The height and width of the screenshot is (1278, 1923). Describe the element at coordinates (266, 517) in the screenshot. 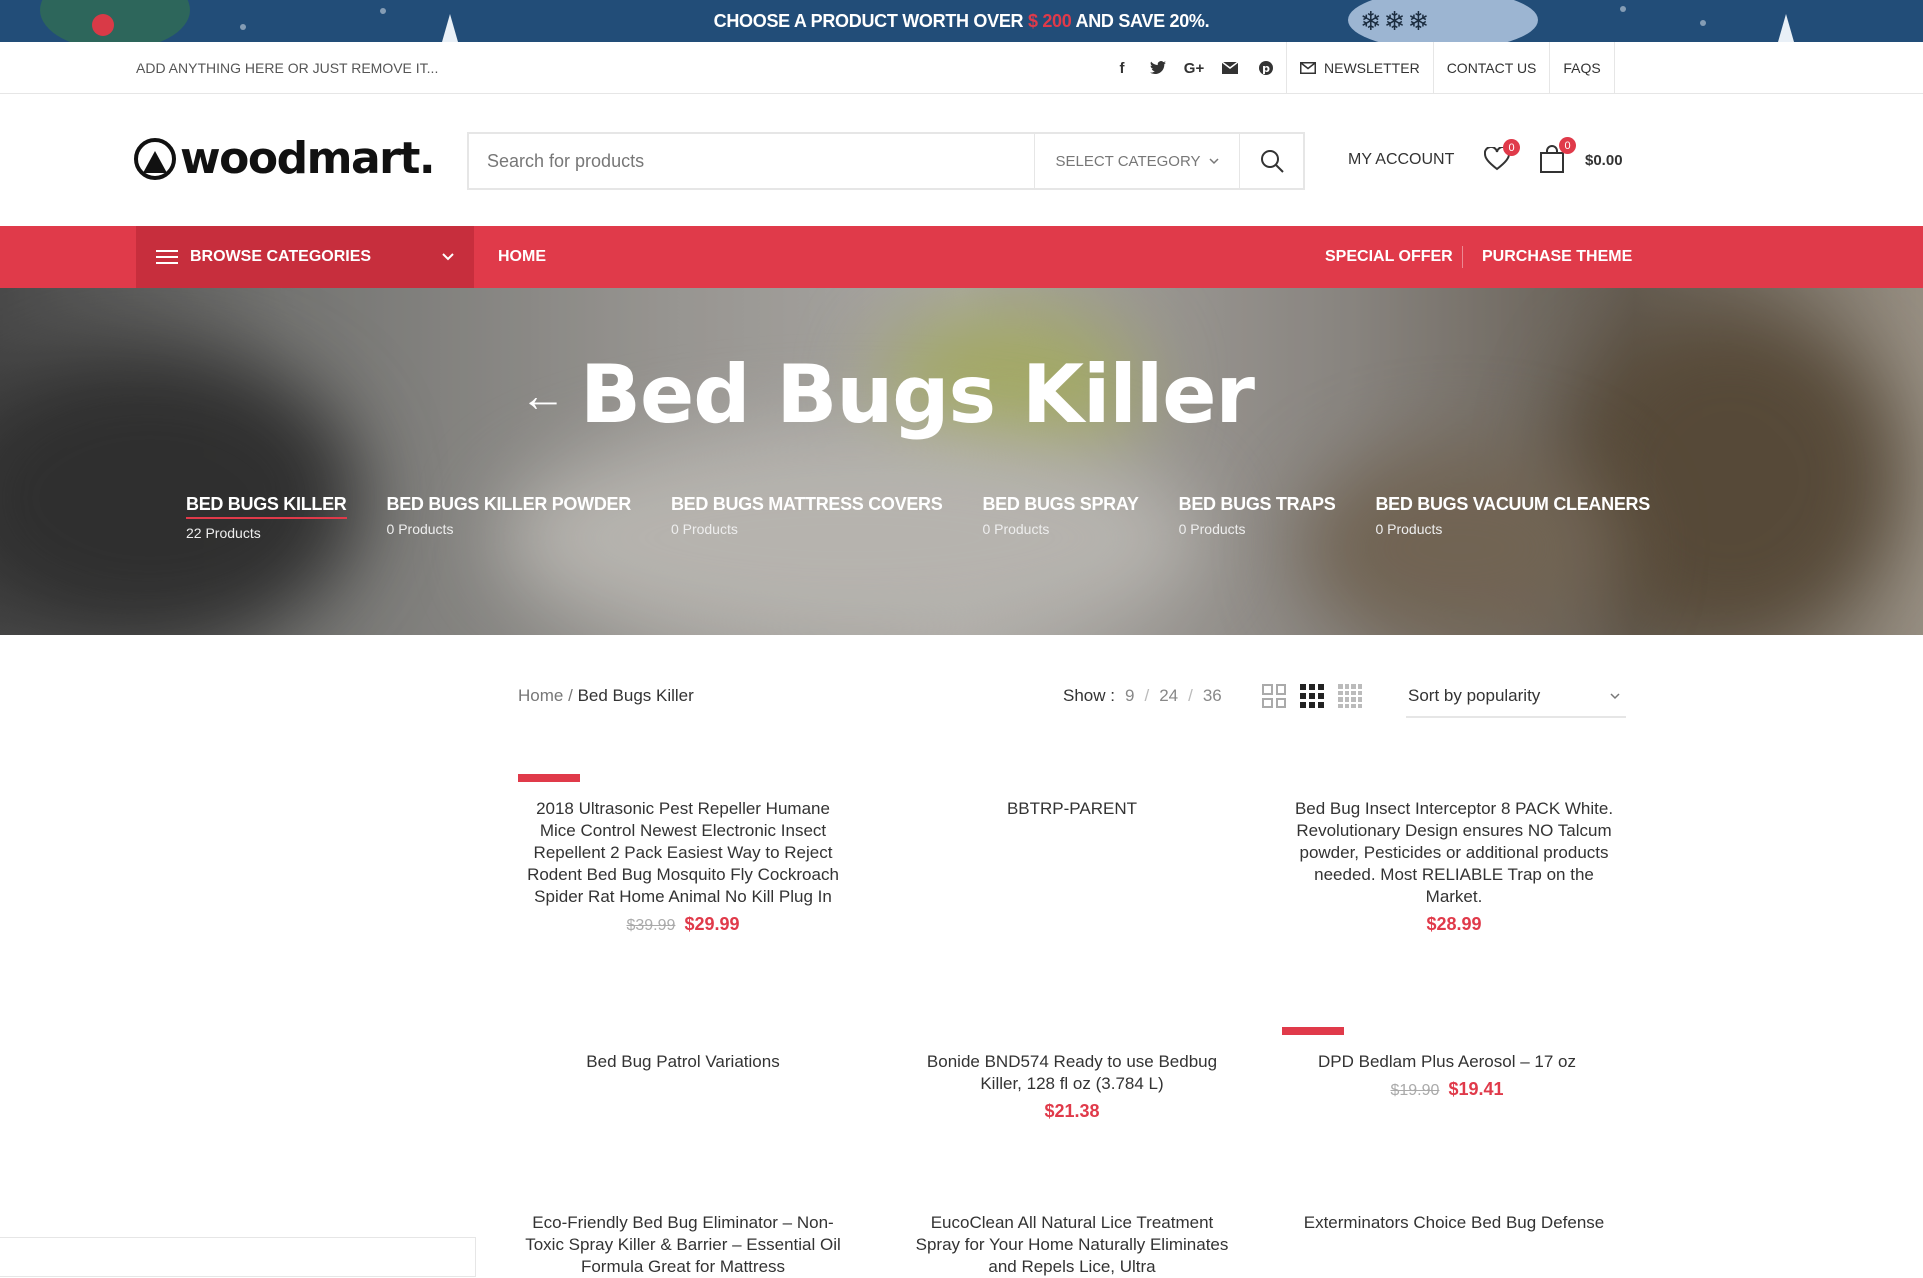

I see `subcategory-bed-bugs-killer: BED BUGS KILLER 22 Products` at that location.